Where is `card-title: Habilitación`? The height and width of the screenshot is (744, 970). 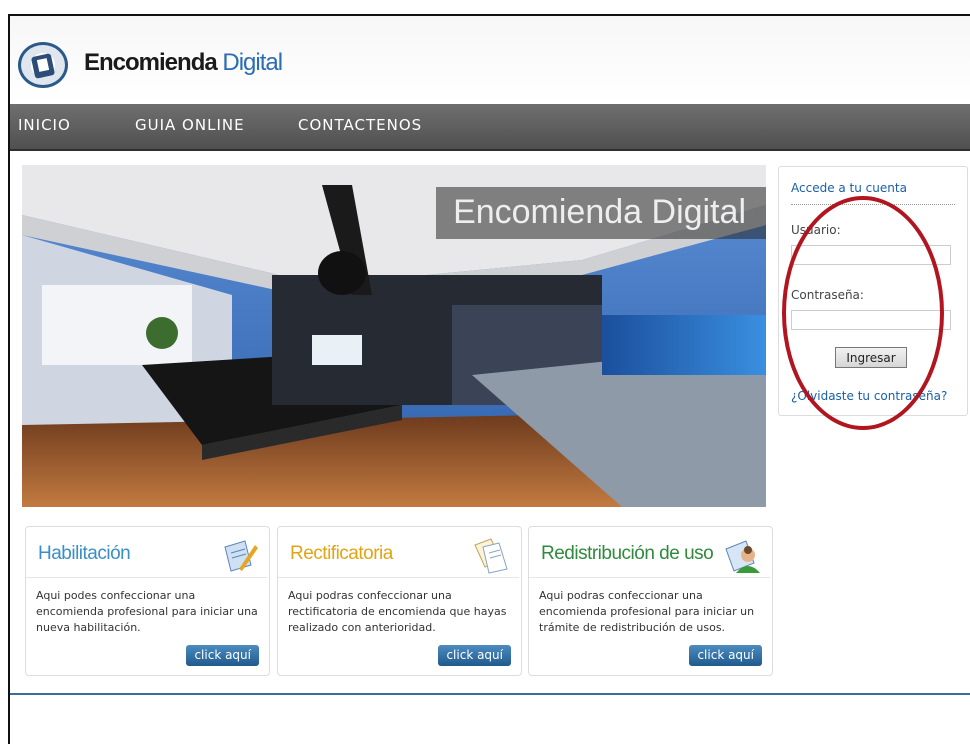 card-title: Habilitación is located at coordinates (84, 553).